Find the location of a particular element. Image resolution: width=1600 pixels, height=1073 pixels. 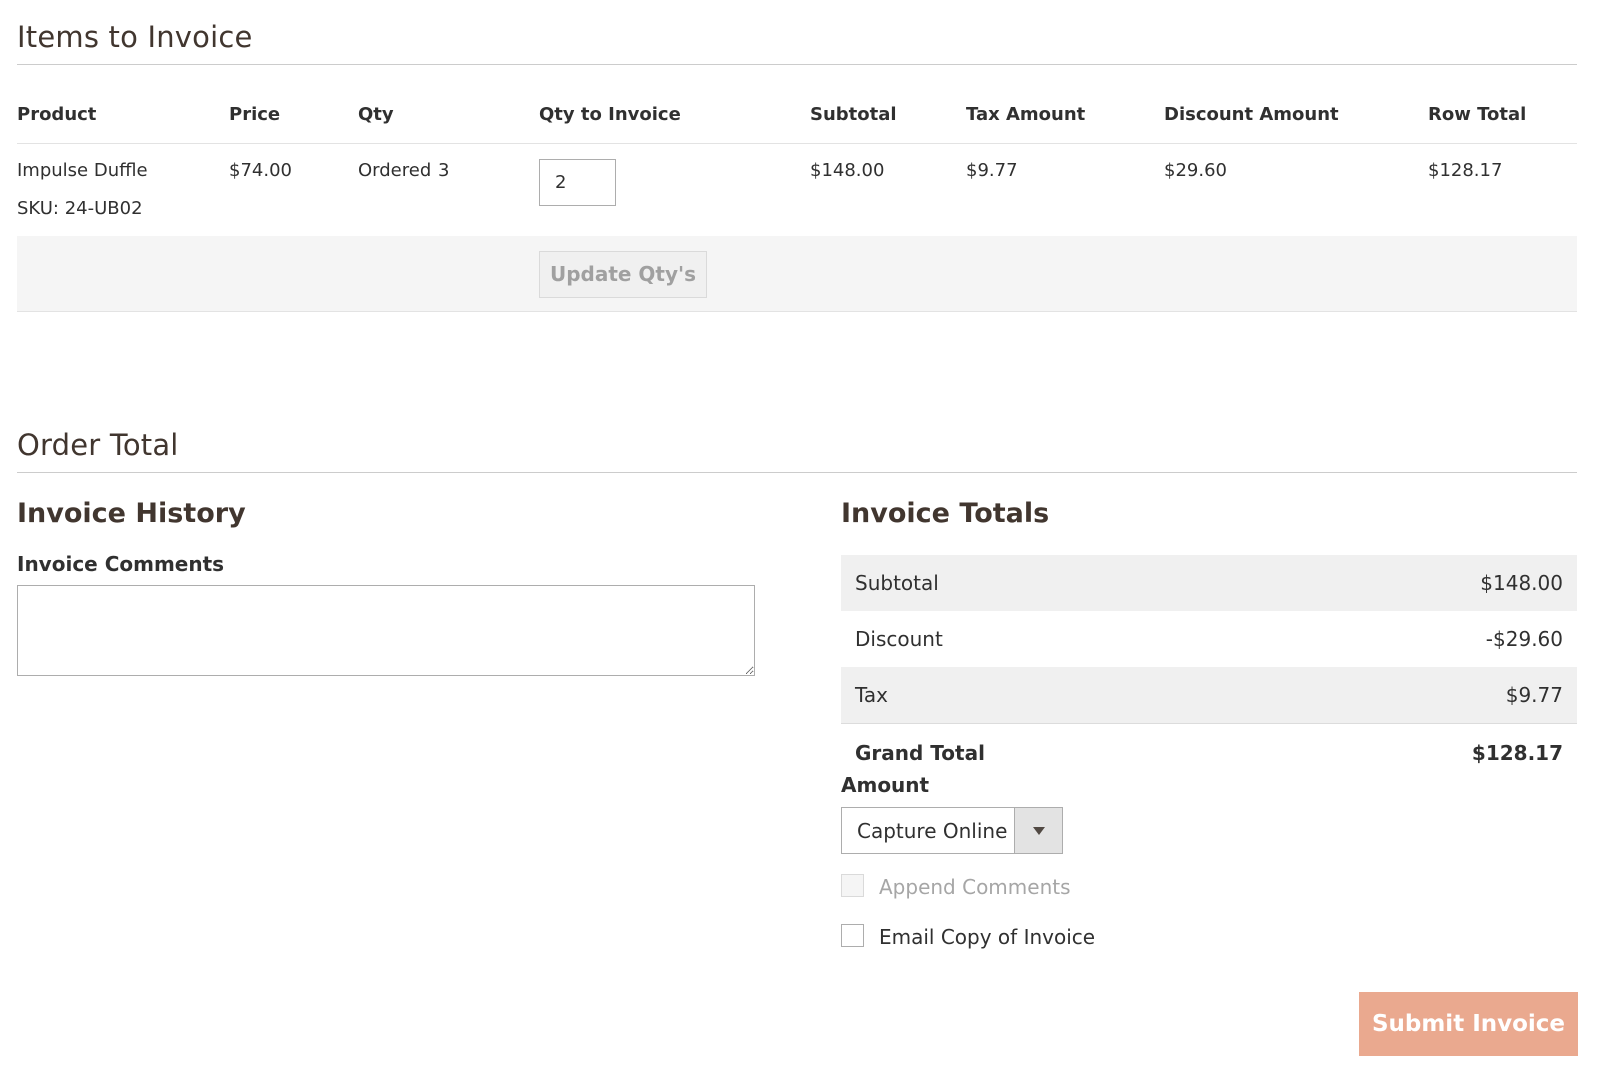

qty-to-invoice-input is located at coordinates (577, 182).